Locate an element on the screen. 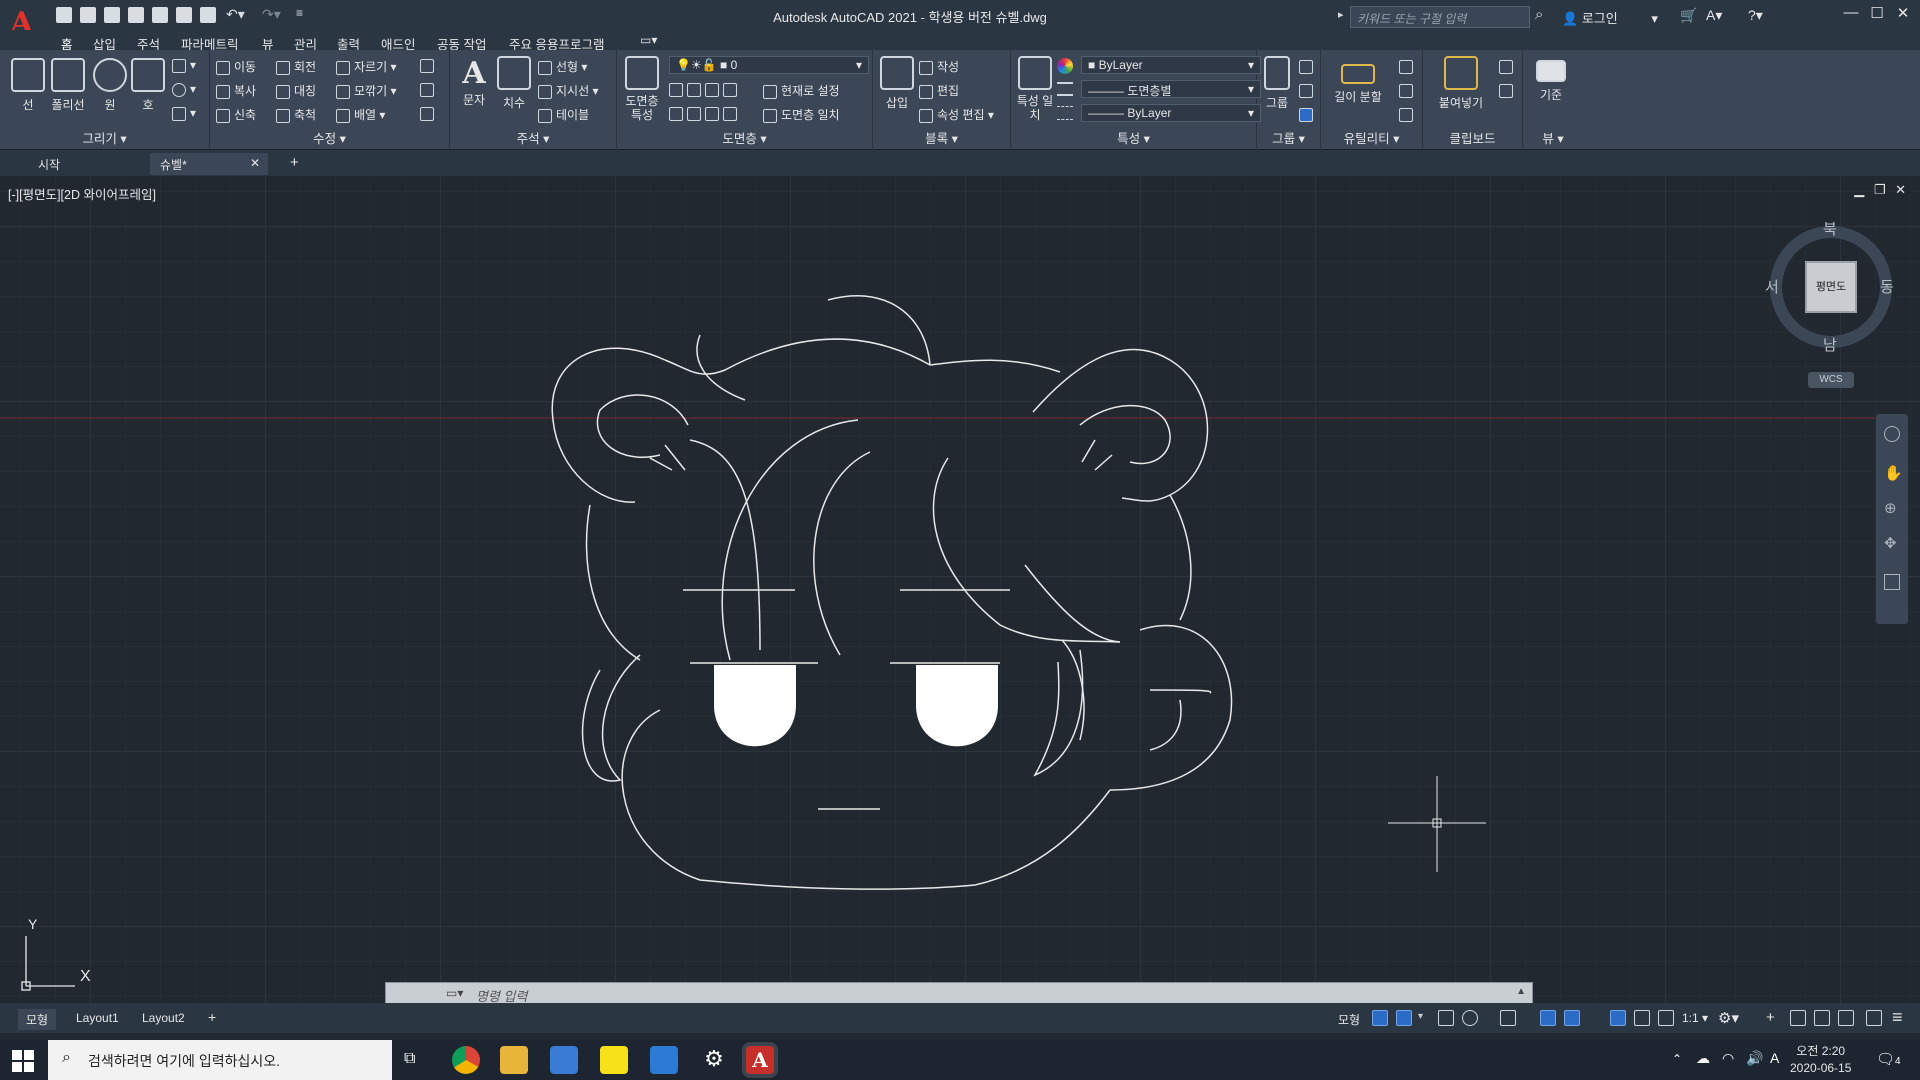  new-tab-button: + is located at coordinates (294, 164).